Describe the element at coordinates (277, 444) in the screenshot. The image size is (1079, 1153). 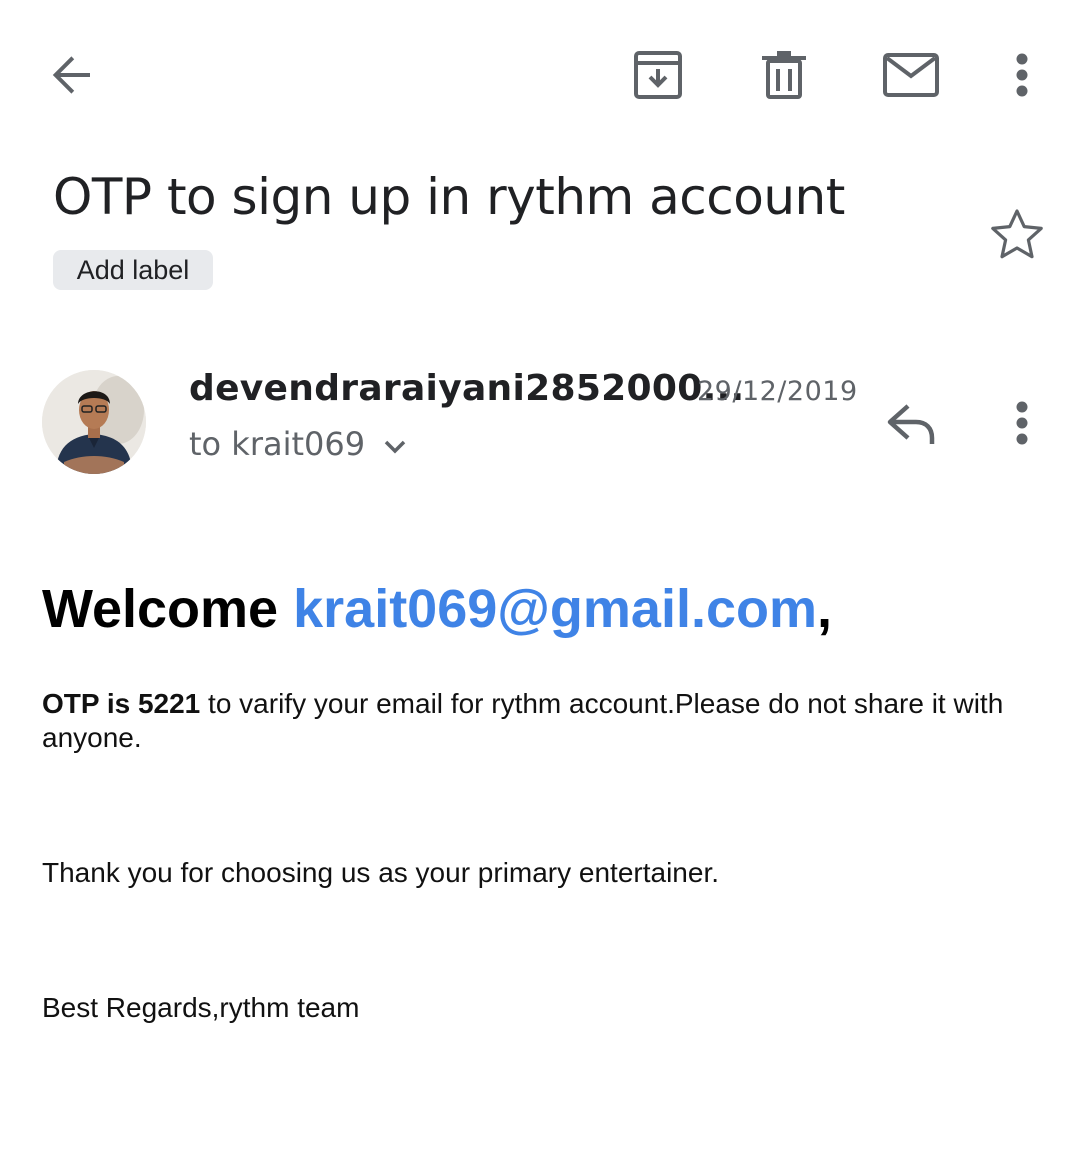
I see `recipient-label: to krait069` at that location.